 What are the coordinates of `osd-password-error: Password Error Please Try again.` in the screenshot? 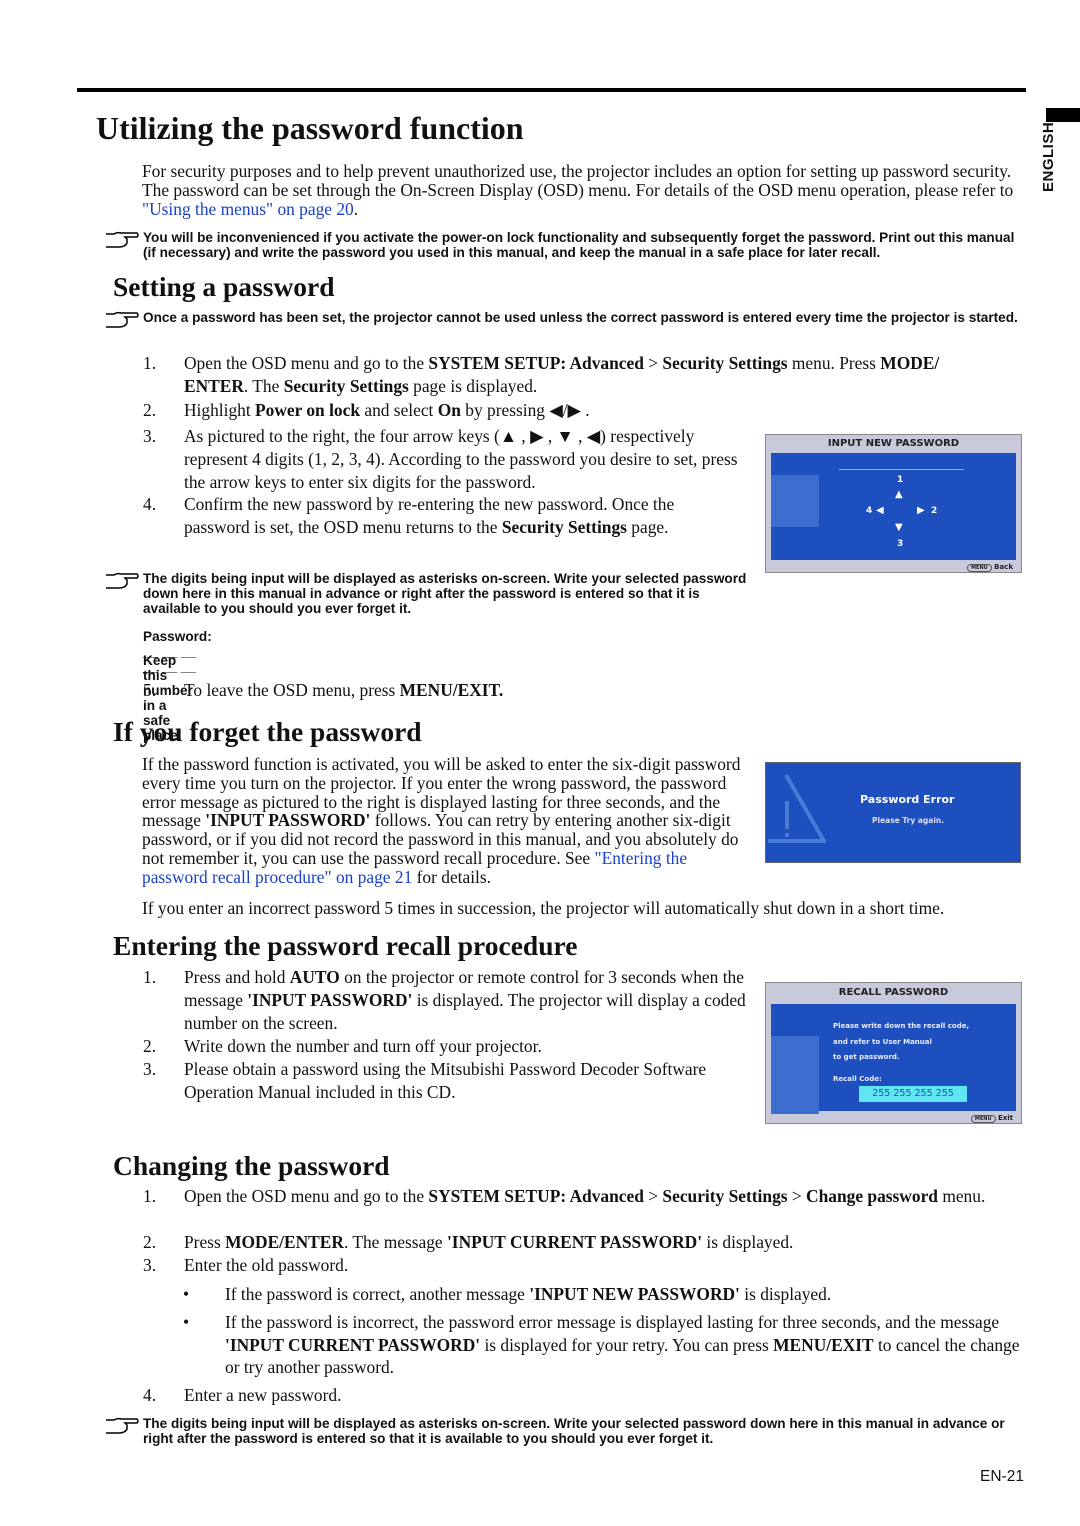 It's located at (893, 812).